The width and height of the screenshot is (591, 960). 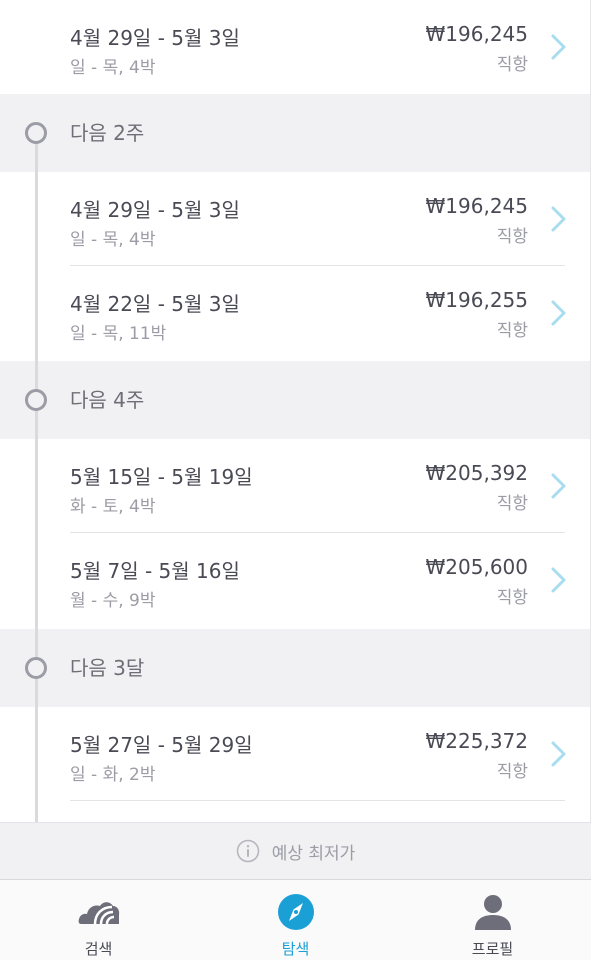 What do you see at coordinates (313, 853) in the screenshot?
I see `banner-text: 예상 최저가` at bounding box center [313, 853].